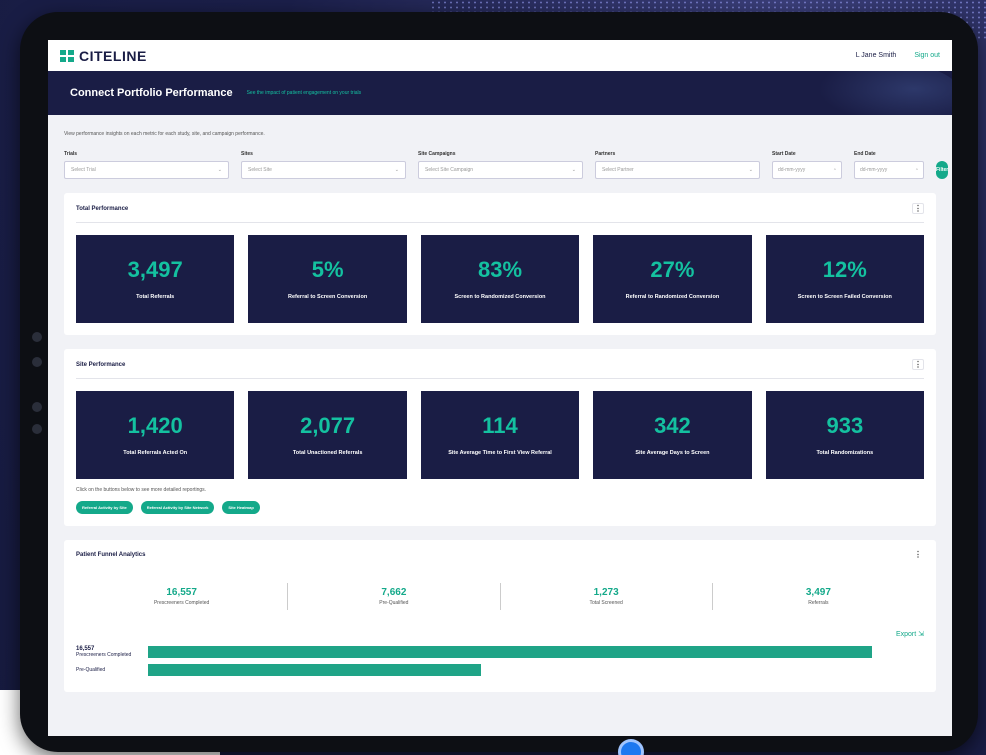 This screenshot has height=755, width=986. Describe the element at coordinates (844, 269) in the screenshot. I see `metric-value: 12%` at that location.